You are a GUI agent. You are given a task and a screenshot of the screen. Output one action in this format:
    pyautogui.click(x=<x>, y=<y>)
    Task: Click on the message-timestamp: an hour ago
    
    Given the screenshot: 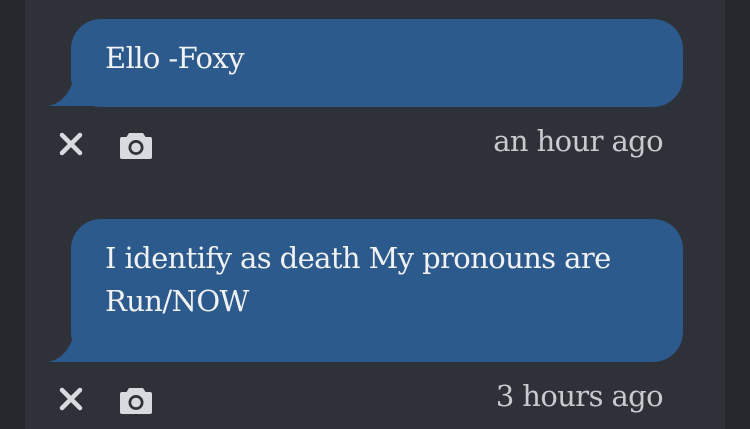 What is the action you would take?
    pyautogui.click(x=578, y=141)
    